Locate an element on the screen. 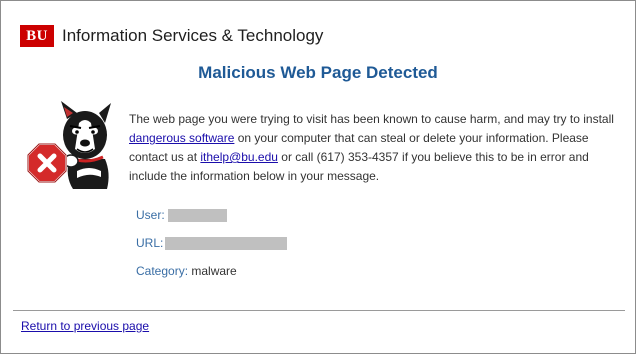 The image size is (636, 354). page-title: Malicious Web Page Detected is located at coordinates (318, 72).